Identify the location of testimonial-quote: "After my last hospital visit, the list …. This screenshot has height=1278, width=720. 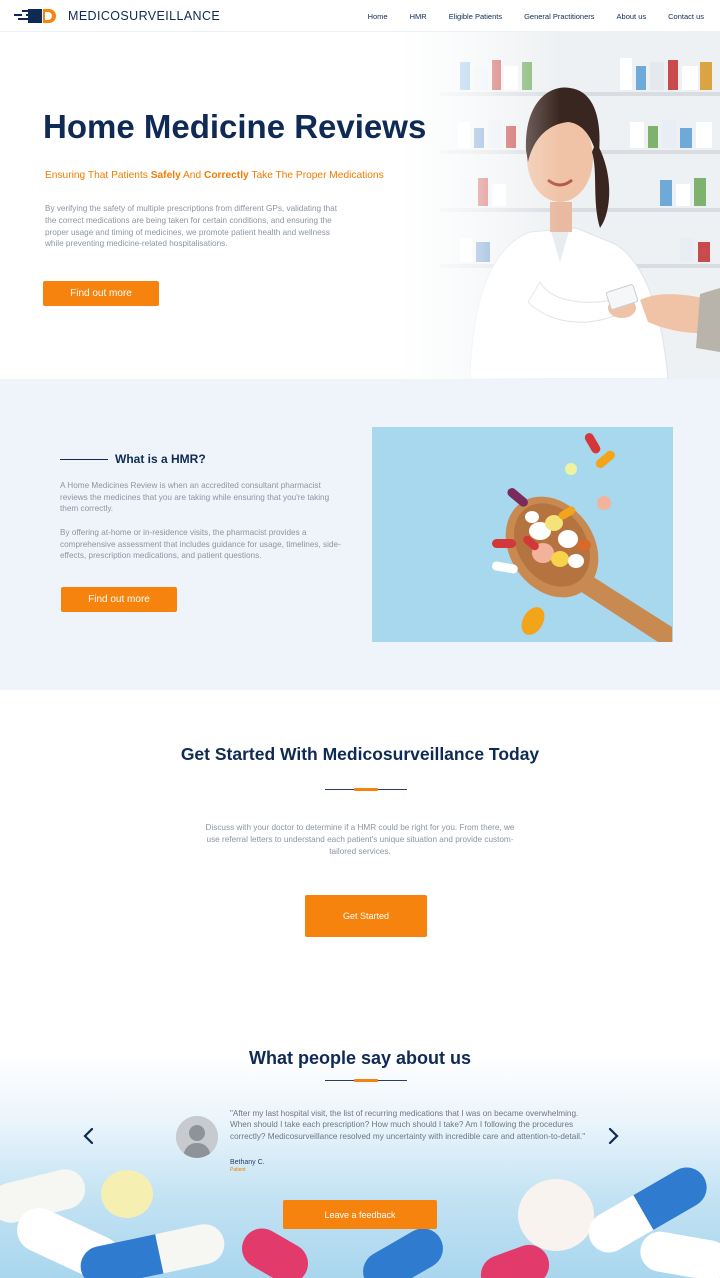
(408, 1125).